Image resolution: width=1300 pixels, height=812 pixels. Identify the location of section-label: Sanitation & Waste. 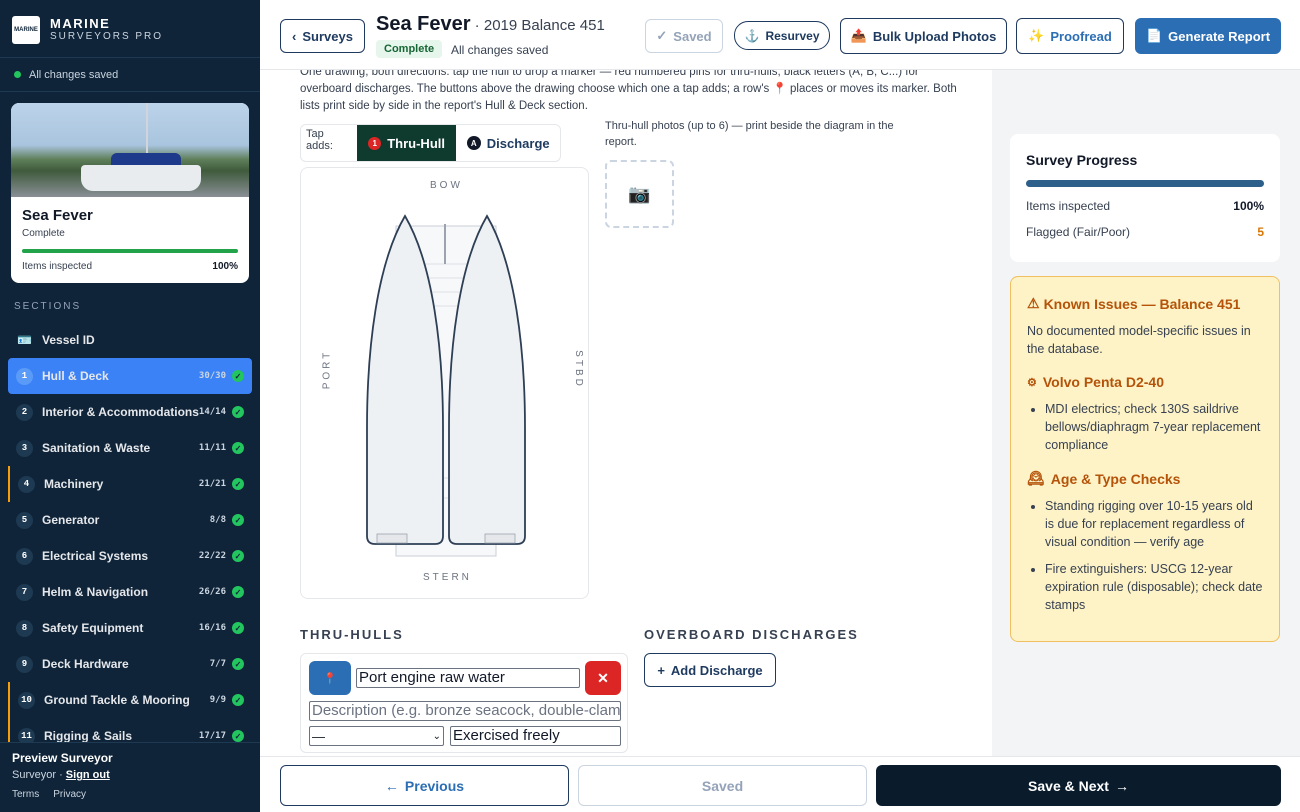
(96, 448).